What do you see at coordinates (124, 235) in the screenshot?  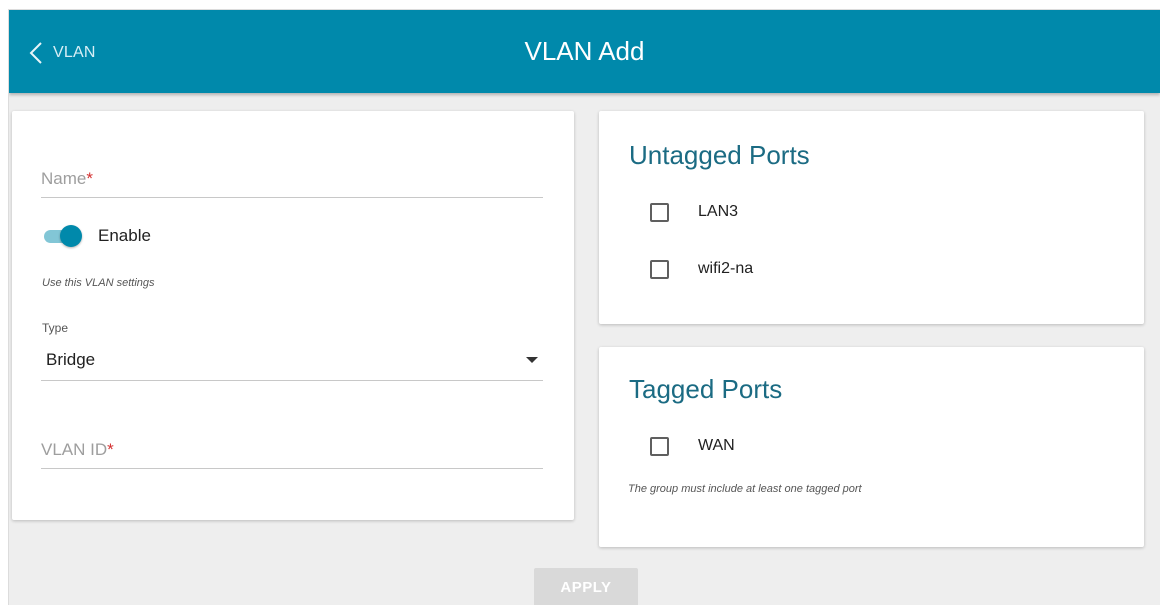 I see `enable-label: Enable` at bounding box center [124, 235].